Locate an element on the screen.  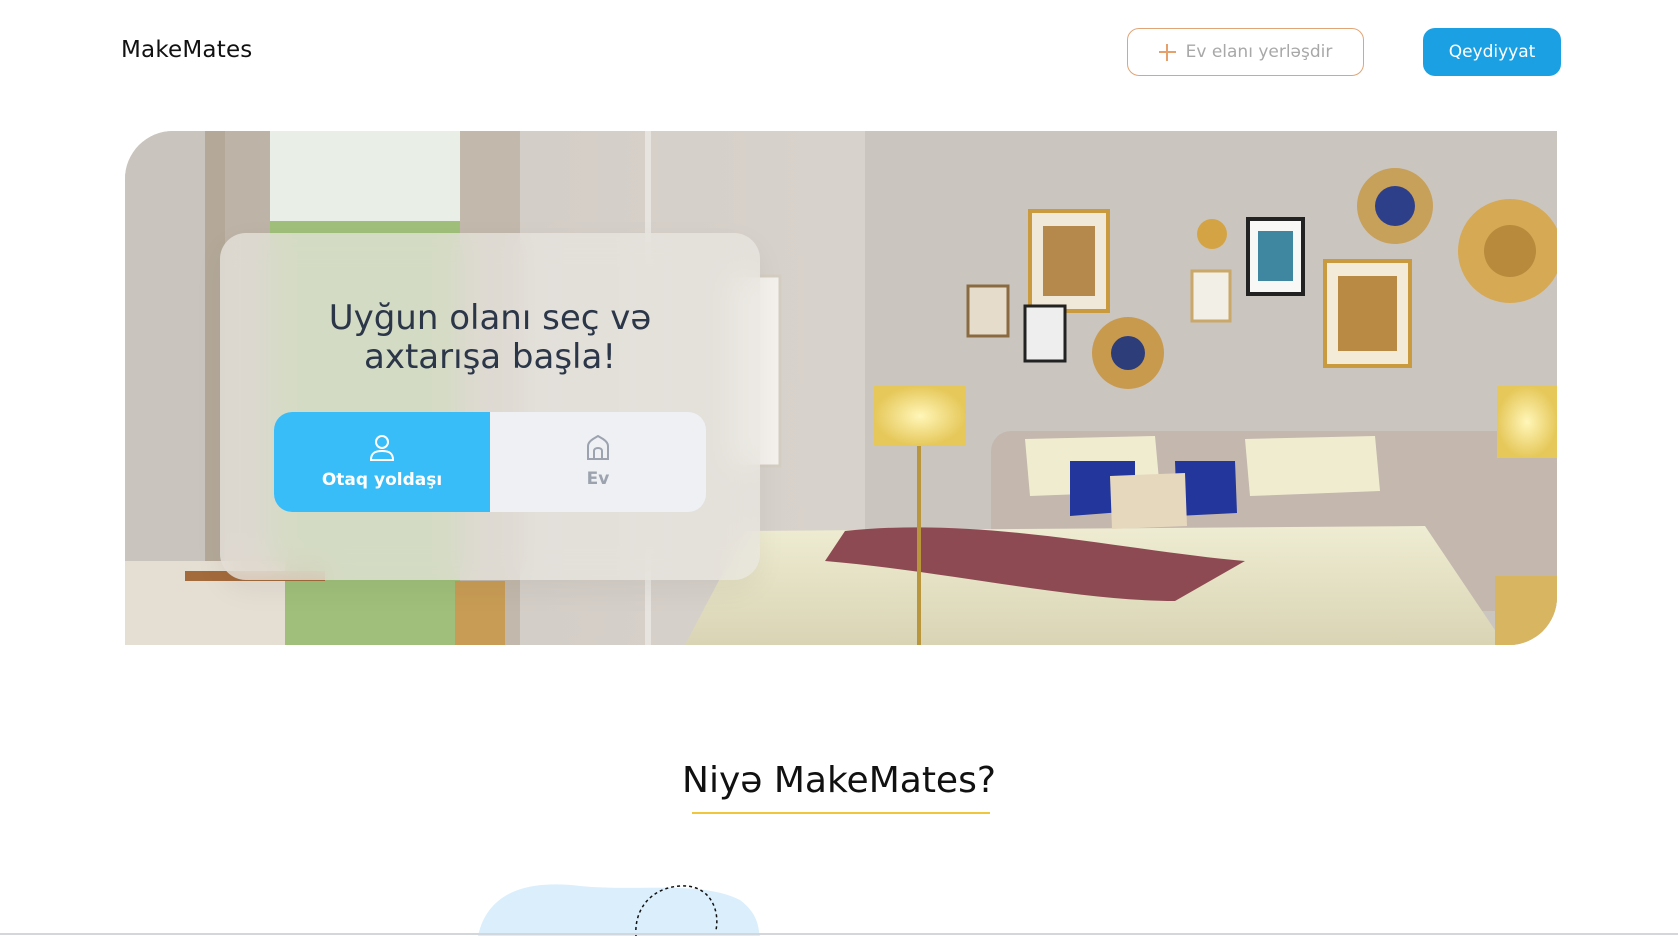
register-button: Qeydiyyat is located at coordinates (1492, 52).